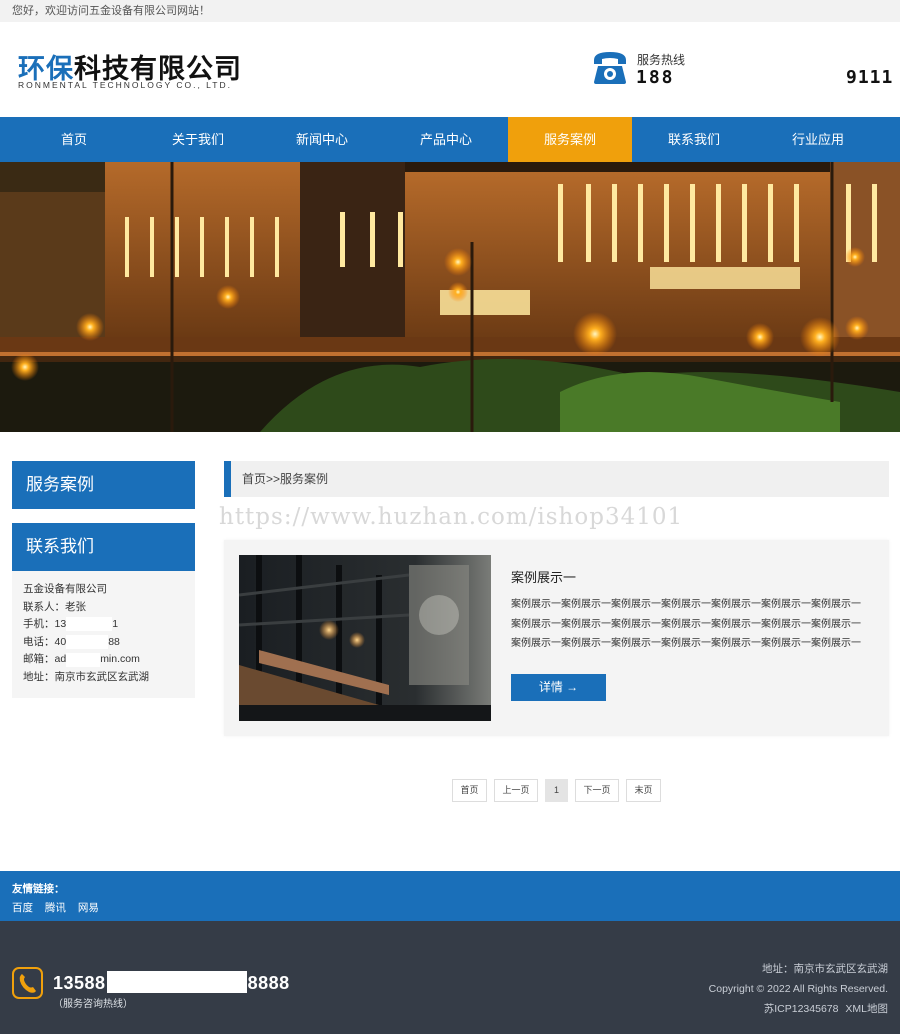 This screenshot has height=1034, width=900. I want to click on logo-subtitle: RONMENTAL TECHNOLOGY CO., LTD., so click(125, 85).